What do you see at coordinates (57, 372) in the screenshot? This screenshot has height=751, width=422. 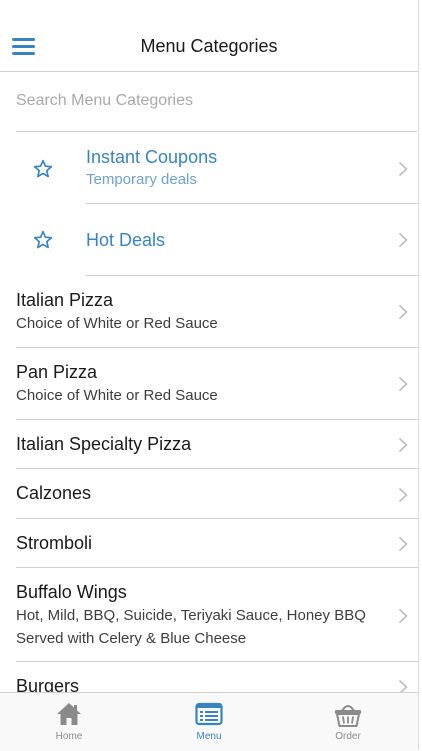 I see `category-title: Pan Pizza` at bounding box center [57, 372].